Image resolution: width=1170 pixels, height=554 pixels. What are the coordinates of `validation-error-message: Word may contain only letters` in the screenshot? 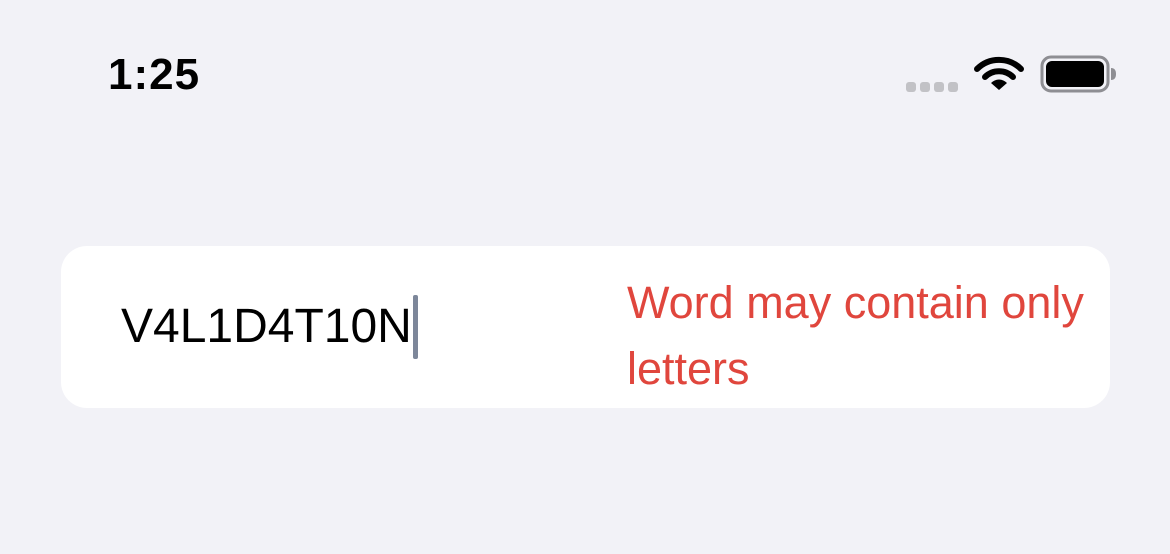 It's located at (855, 335).